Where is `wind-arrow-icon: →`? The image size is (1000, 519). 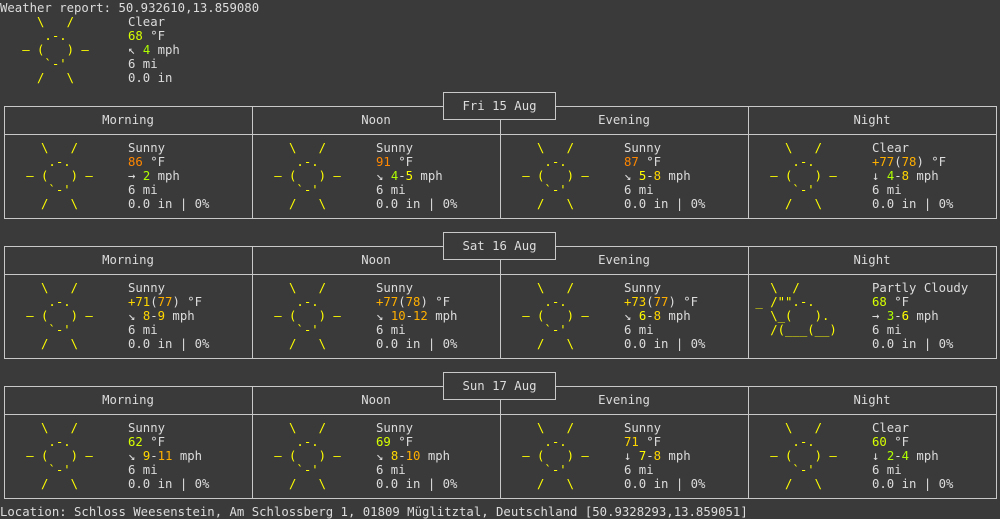
wind-arrow-icon: → is located at coordinates (876, 316).